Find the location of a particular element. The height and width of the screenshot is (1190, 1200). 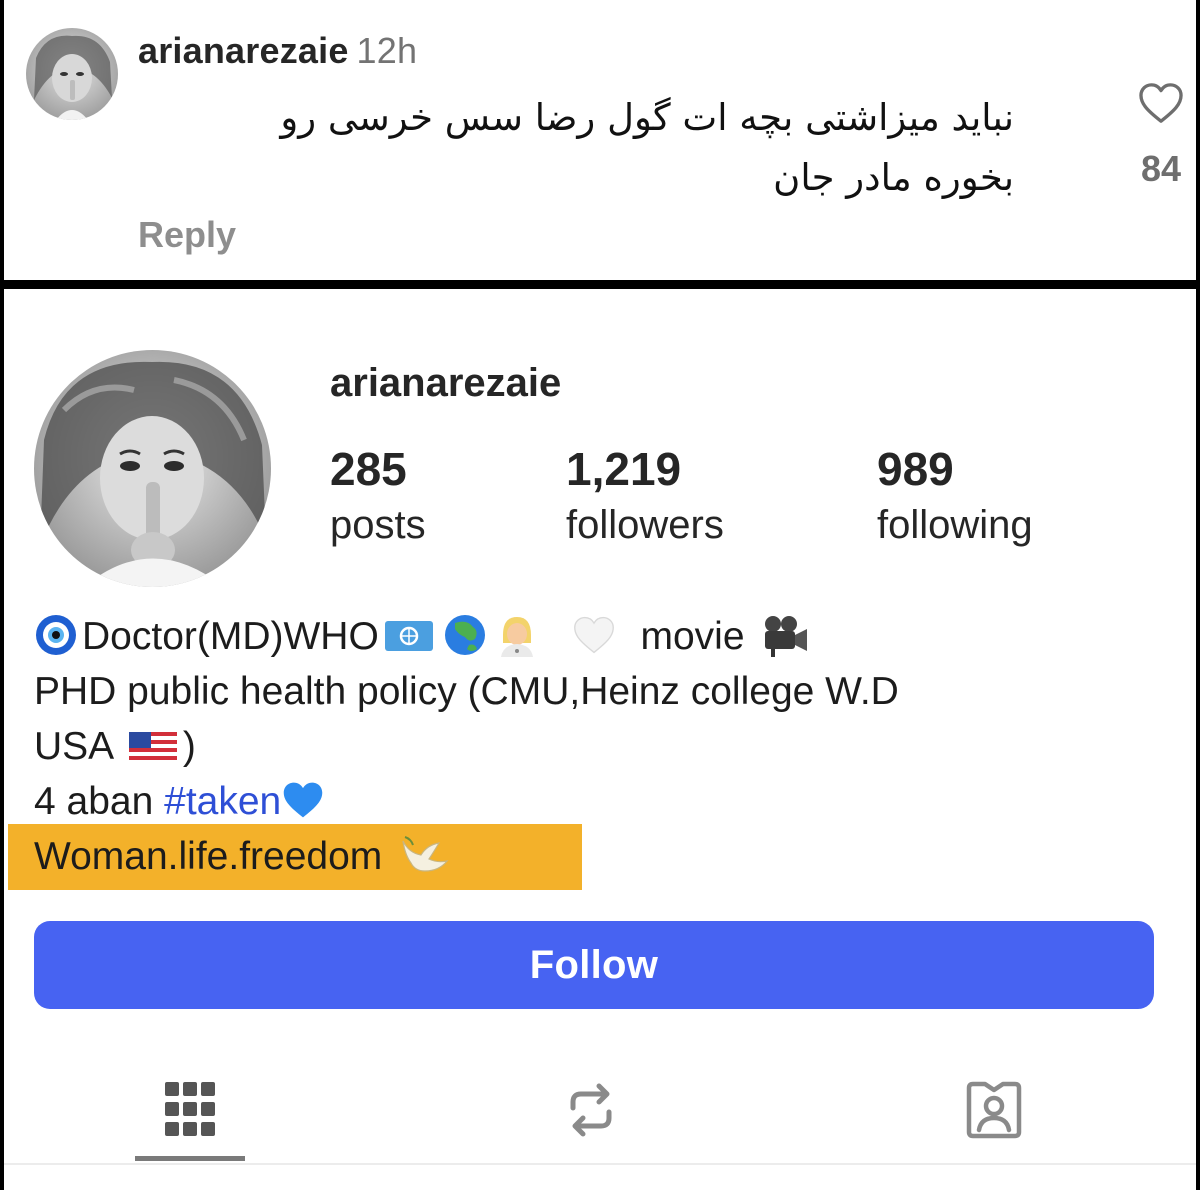

reels-repost-icon is located at coordinates (591, 1110).